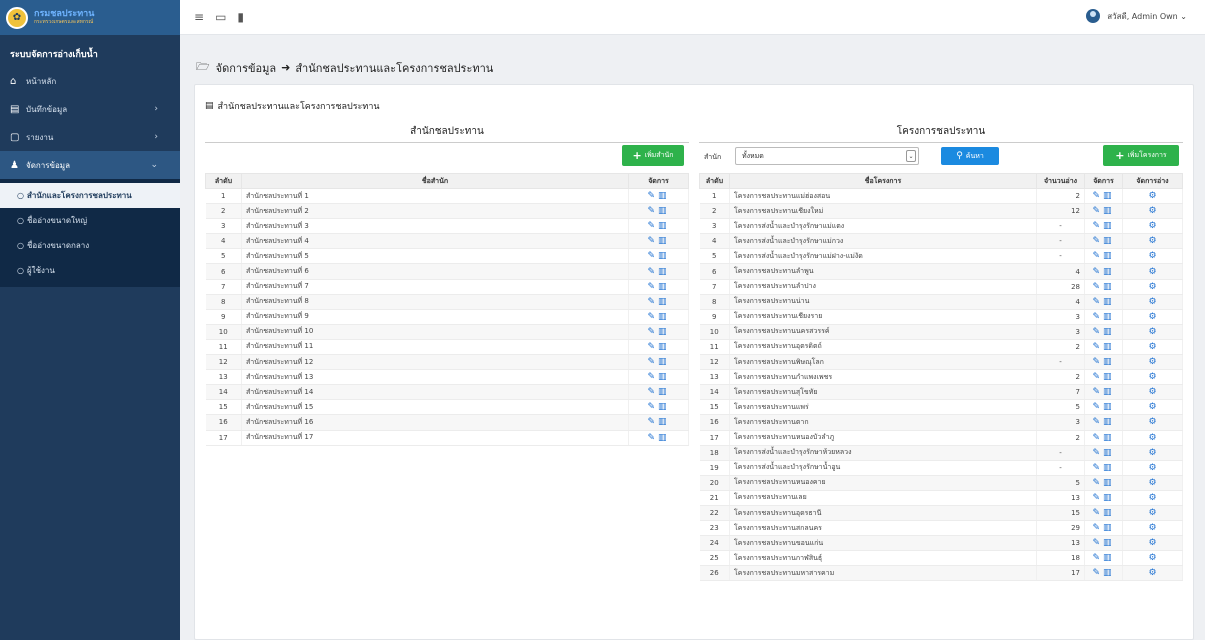  I want to click on subnav-item-large-reservoir: ○ ชื่ออ่างขนาดใหญ่, so click(90, 220).